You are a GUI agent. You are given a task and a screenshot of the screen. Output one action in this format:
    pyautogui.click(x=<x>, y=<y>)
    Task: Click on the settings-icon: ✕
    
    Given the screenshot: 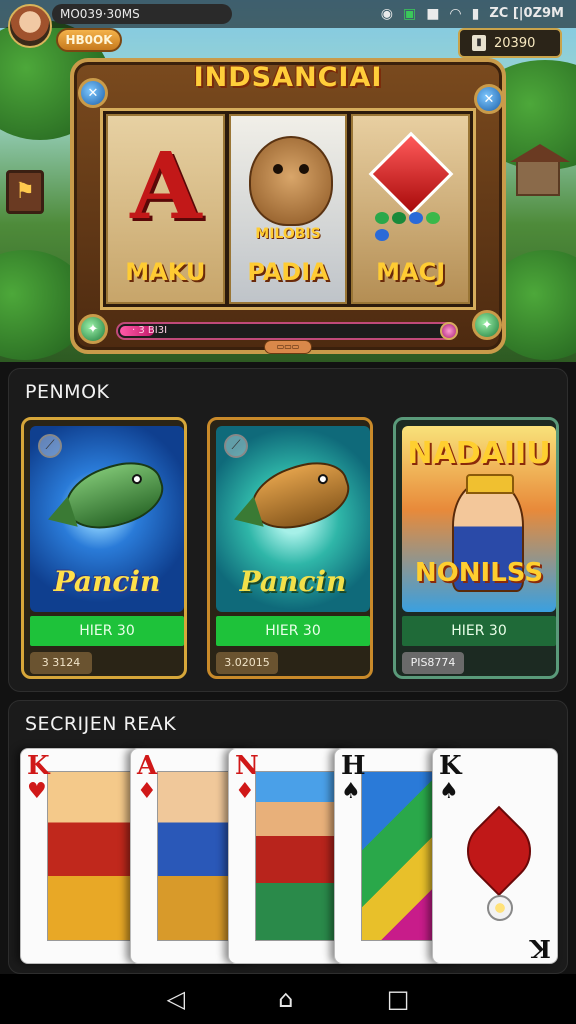 What is the action you would take?
    pyautogui.click(x=489, y=99)
    